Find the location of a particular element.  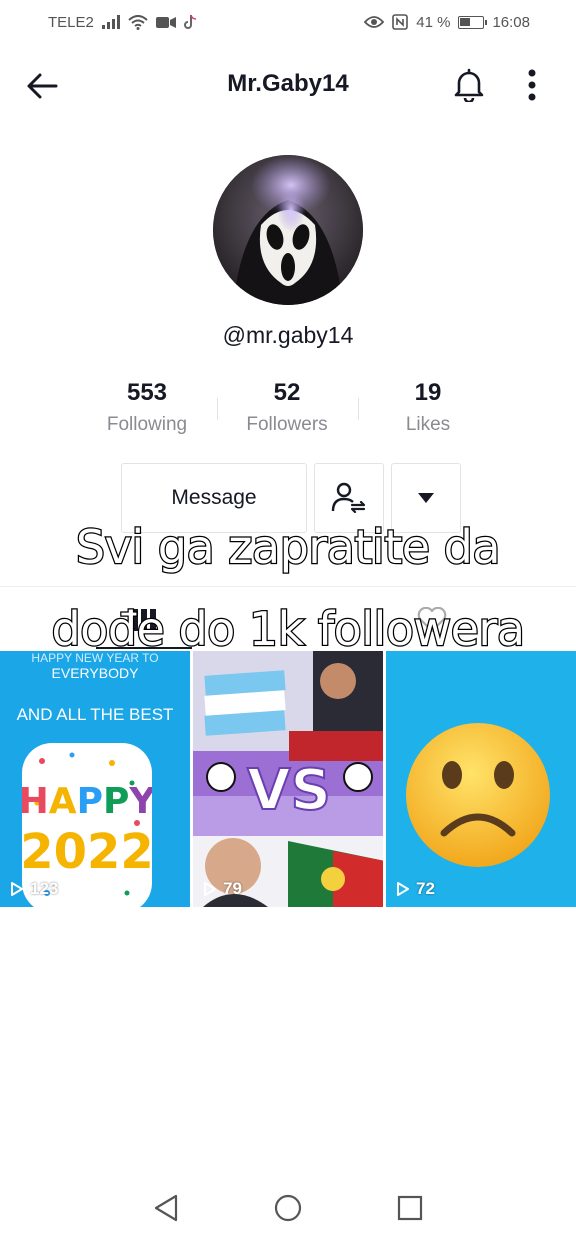

view-count-value: 72 is located at coordinates (425, 888).